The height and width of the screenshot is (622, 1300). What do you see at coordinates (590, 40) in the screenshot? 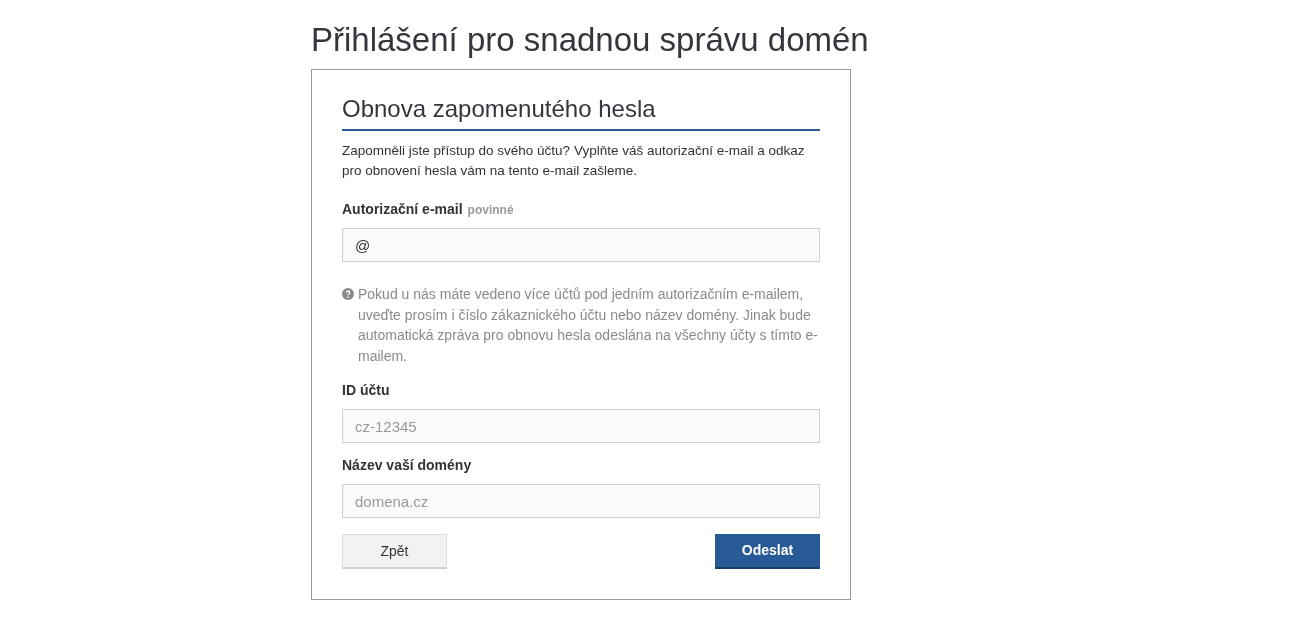
I see `page-title: Přihlášení pro snadnou správu domén` at bounding box center [590, 40].